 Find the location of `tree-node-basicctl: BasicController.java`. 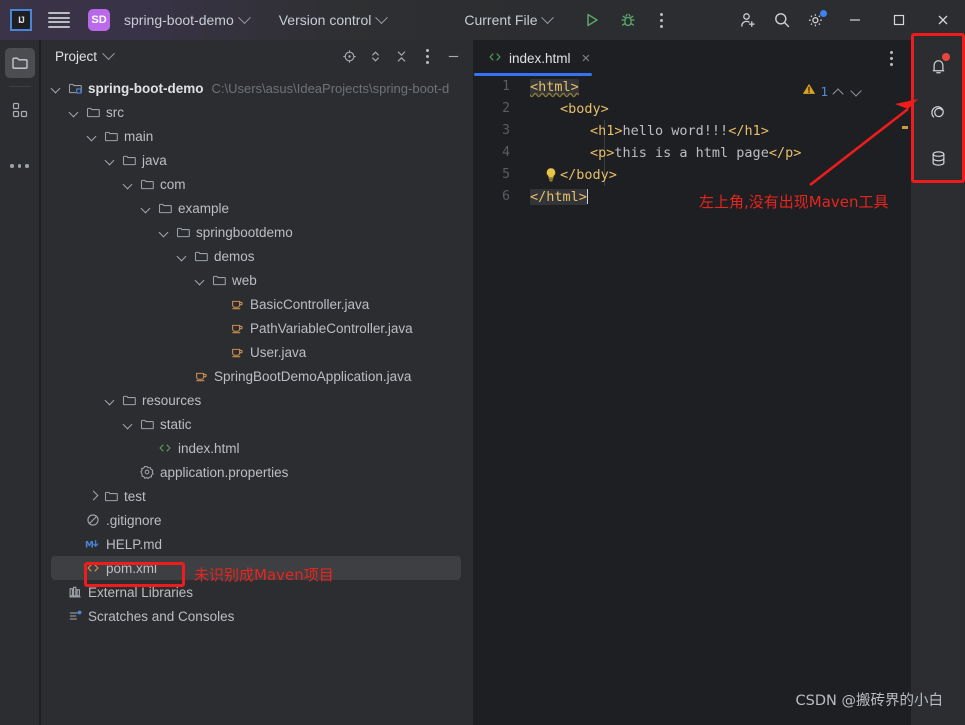

tree-node-basicctl: BasicController.java is located at coordinates (257, 304).